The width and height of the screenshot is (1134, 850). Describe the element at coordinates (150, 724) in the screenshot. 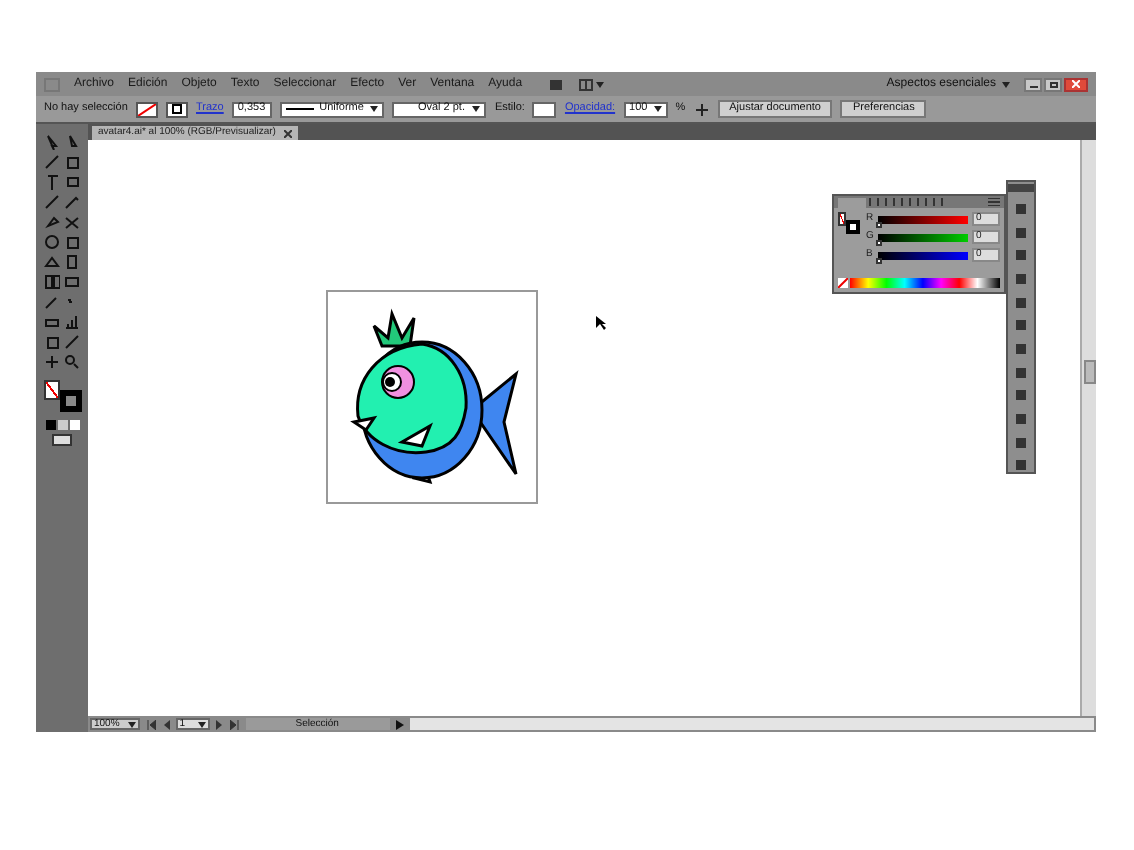

I see `first-page-icon` at that location.